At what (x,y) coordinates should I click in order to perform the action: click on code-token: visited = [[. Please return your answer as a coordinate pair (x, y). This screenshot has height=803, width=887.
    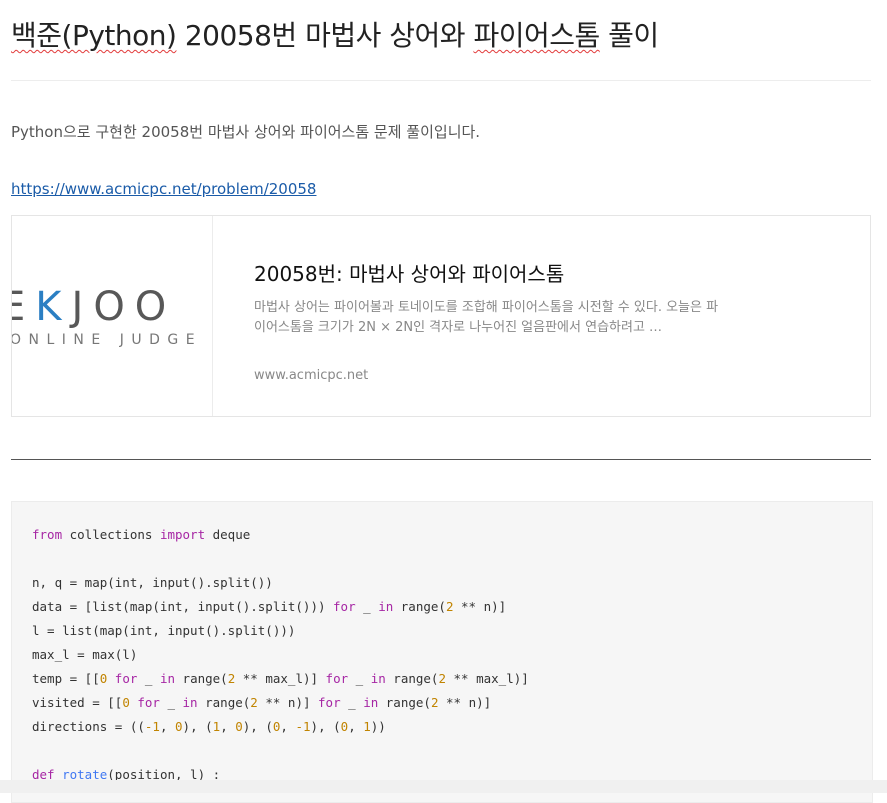
    Looking at the image, I should click on (77, 702).